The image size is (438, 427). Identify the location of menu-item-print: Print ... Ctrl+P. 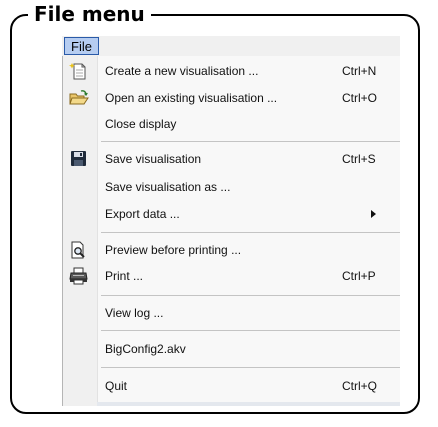
(231, 276).